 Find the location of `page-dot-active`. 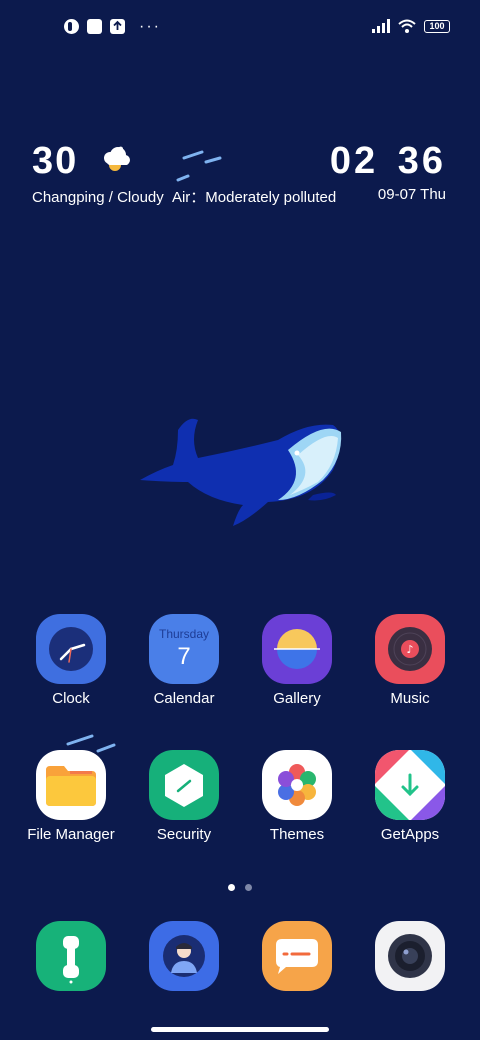

page-dot-active is located at coordinates (231, 887).